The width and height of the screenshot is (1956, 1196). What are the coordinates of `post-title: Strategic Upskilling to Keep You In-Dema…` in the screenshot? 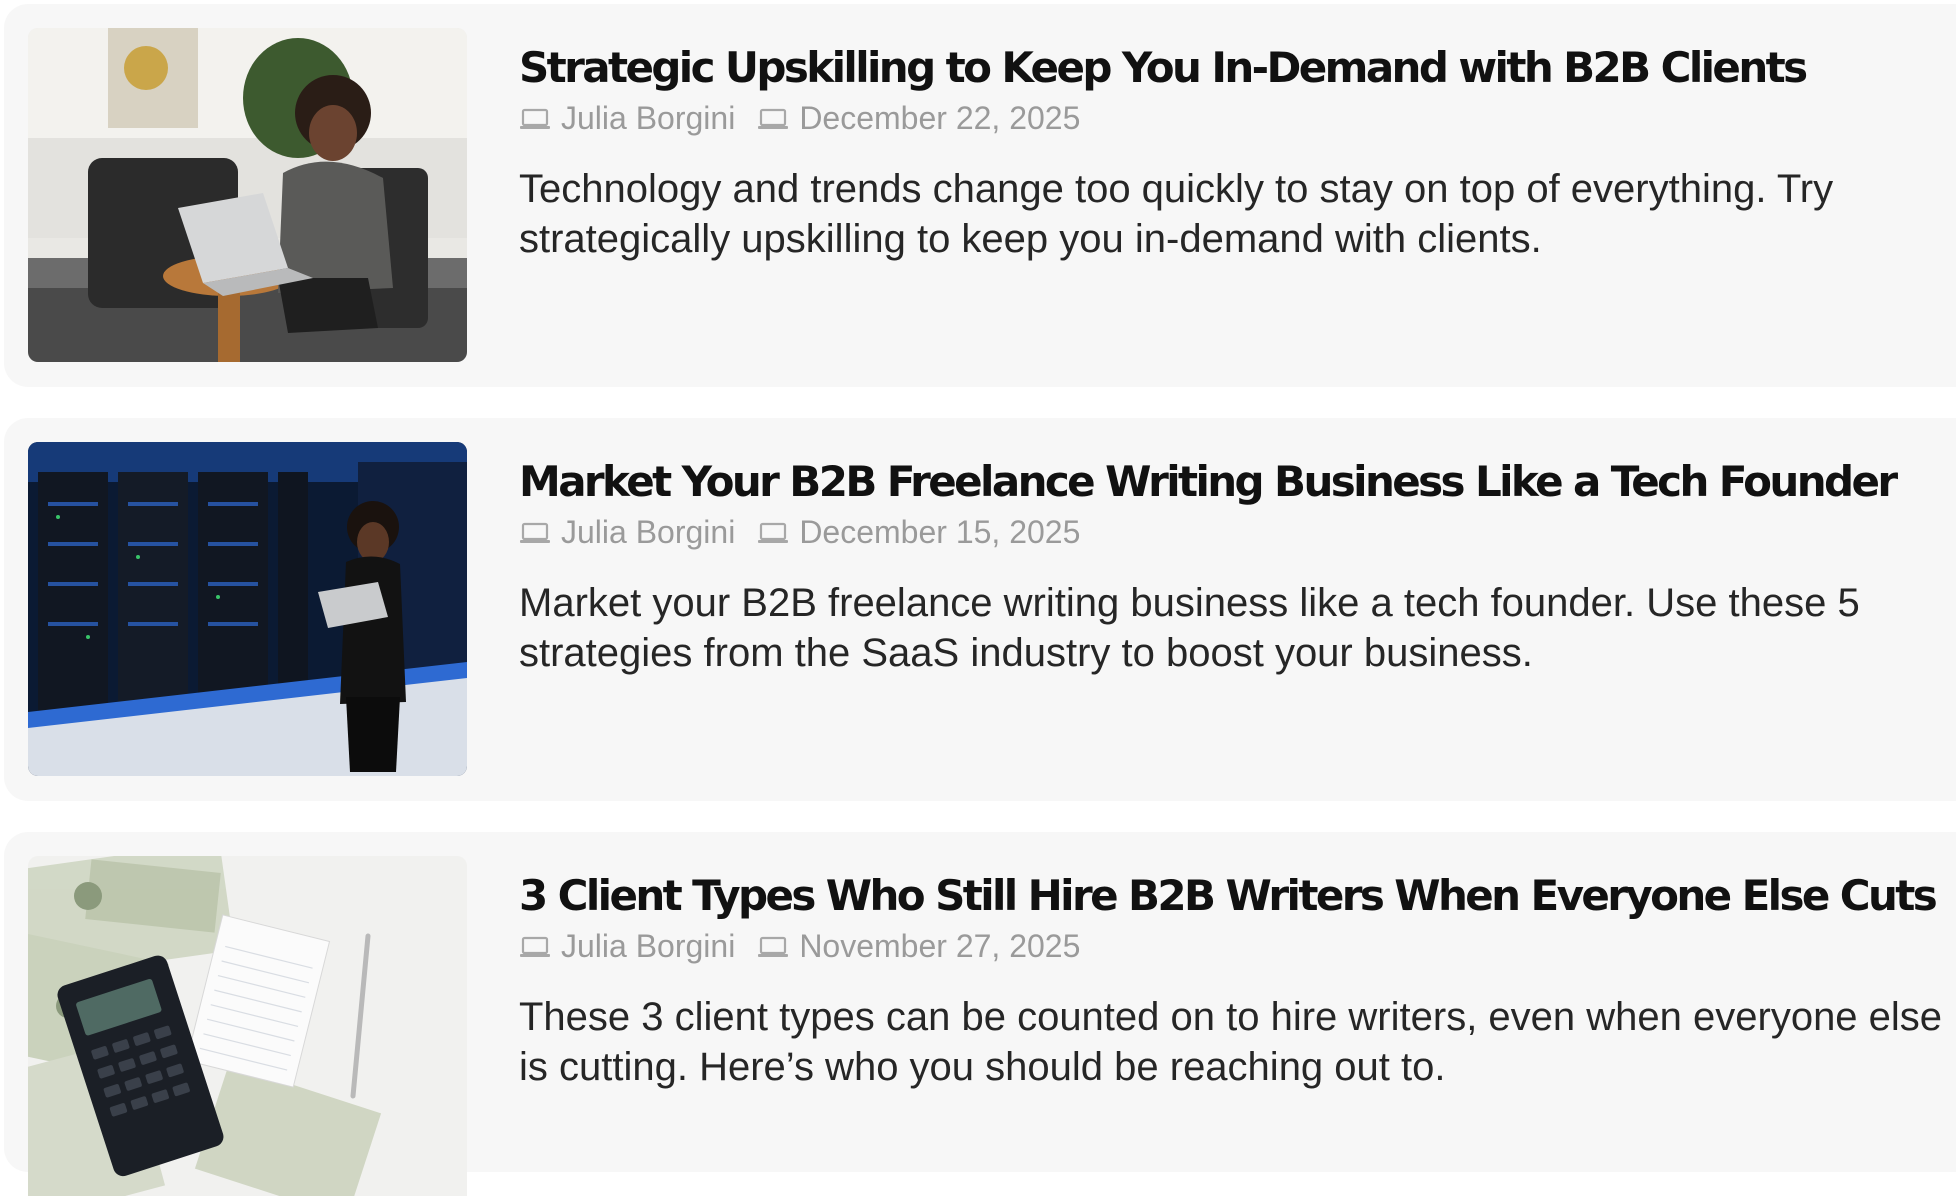 It's located at (1163, 68).